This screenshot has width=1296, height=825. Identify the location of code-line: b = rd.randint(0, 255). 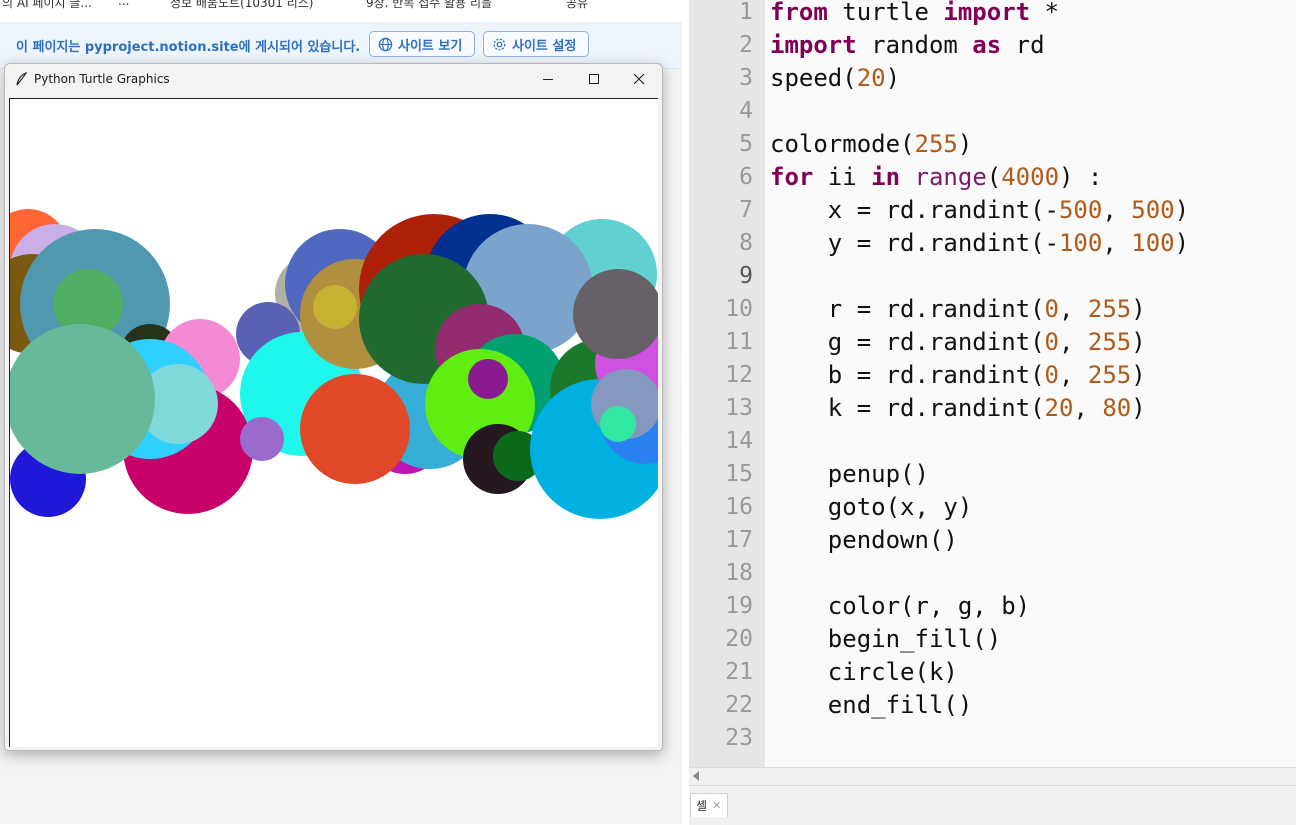
(958, 375).